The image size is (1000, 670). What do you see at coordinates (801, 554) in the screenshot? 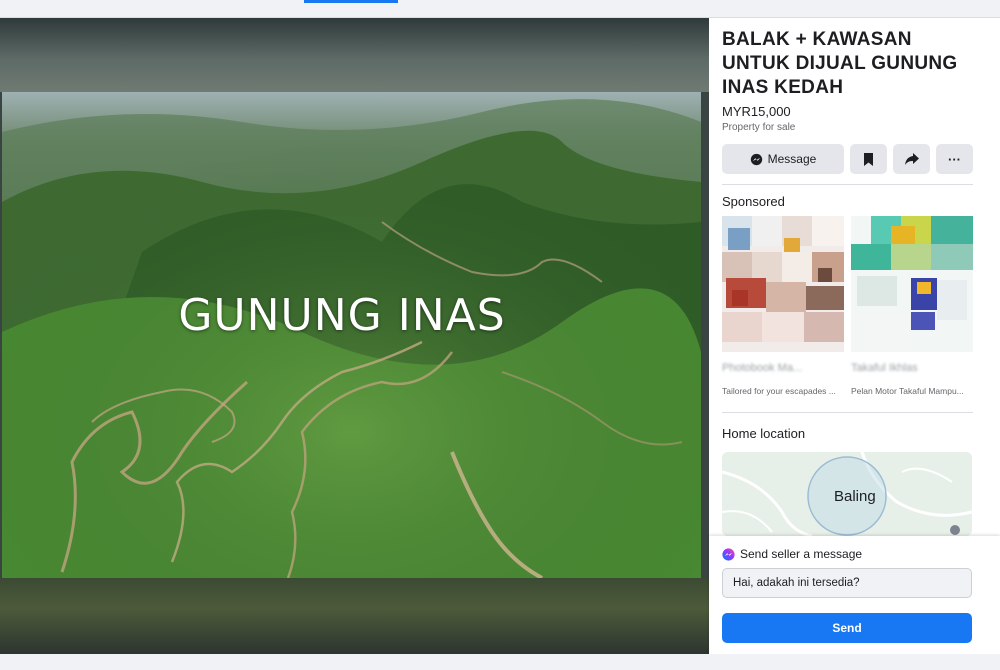
I see `send-message-heading: Send seller a message` at bounding box center [801, 554].